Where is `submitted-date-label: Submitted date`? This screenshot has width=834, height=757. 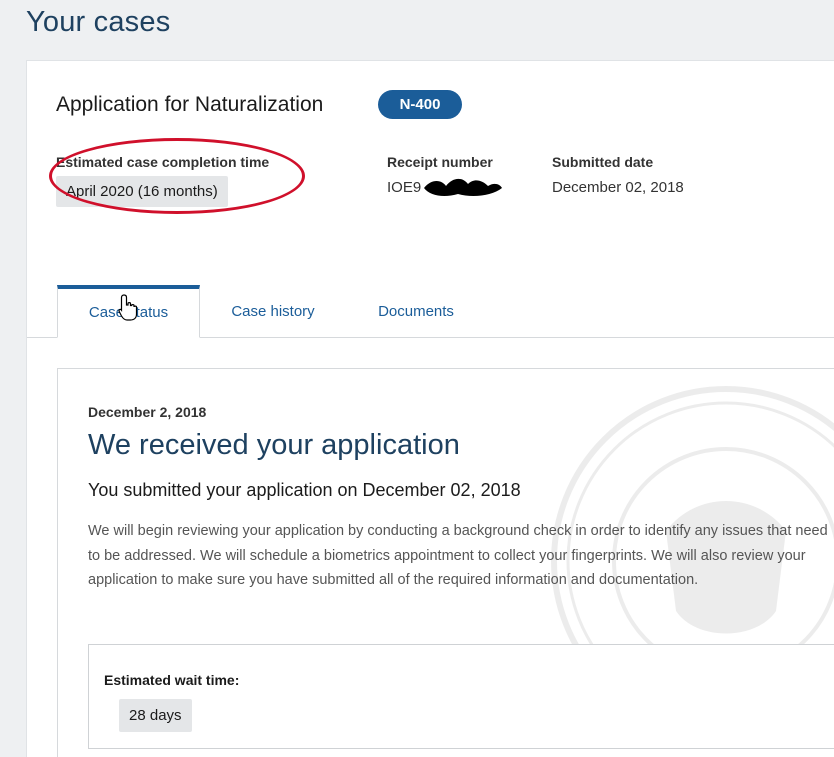
submitted-date-label: Submitted date is located at coordinates (603, 162).